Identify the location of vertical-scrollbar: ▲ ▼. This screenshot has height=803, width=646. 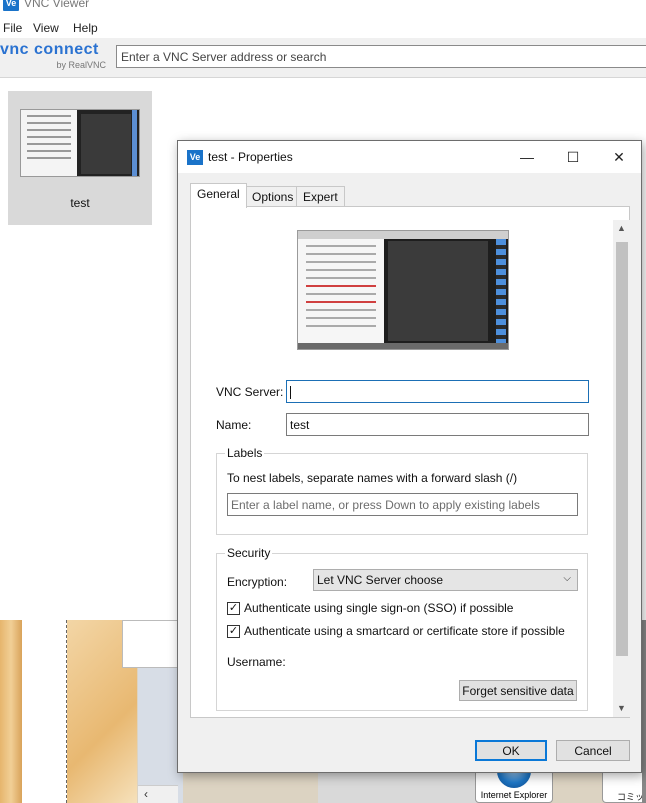
(621, 468).